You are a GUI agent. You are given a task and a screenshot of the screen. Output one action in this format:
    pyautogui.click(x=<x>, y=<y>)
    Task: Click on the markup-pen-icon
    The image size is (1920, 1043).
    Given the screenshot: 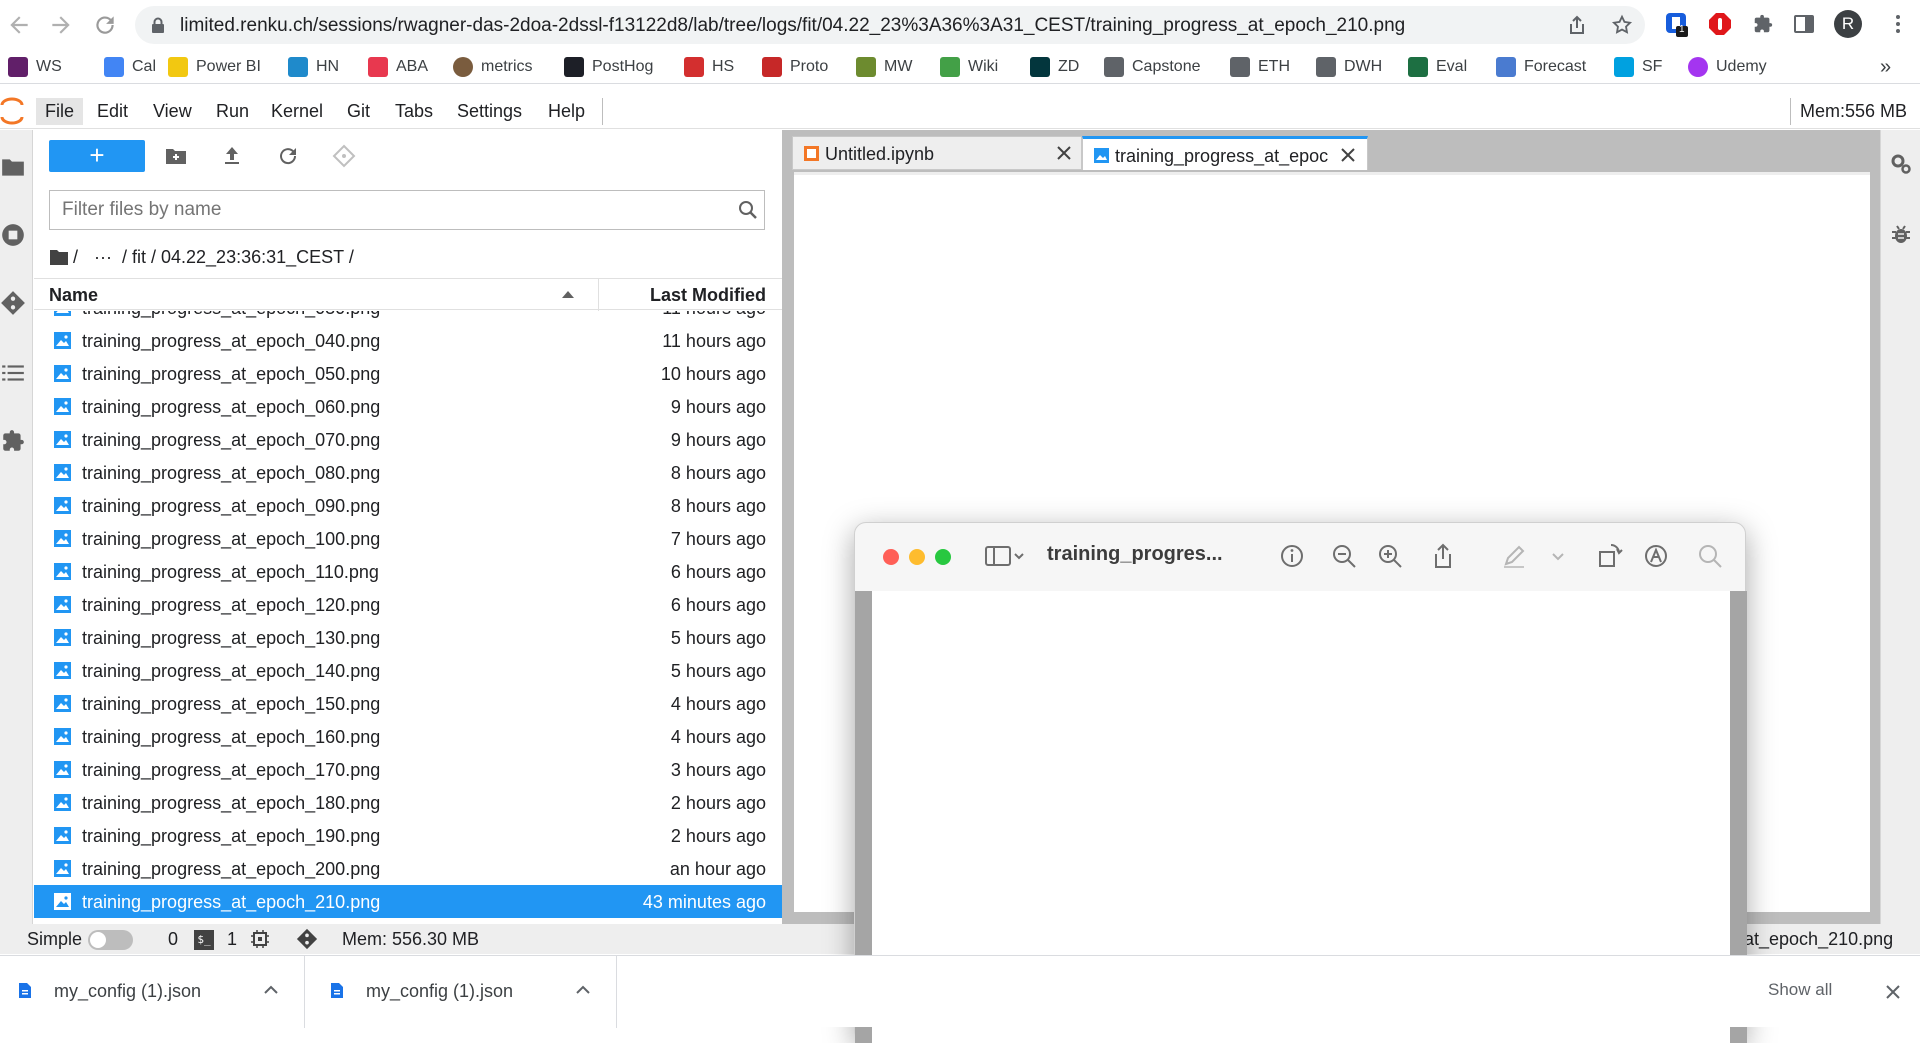 What is the action you would take?
    pyautogui.click(x=1514, y=556)
    